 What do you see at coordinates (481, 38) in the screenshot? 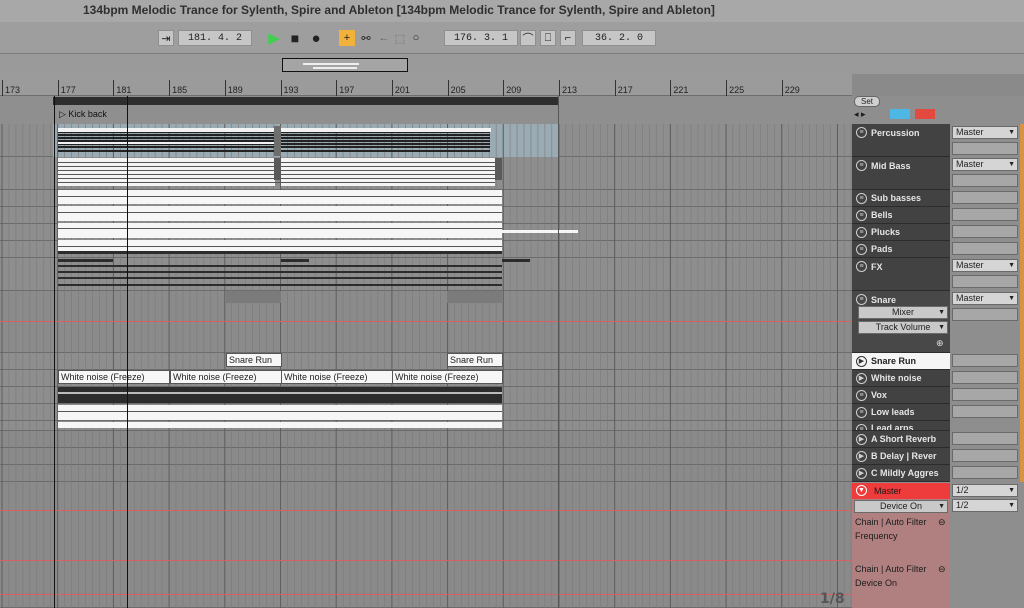
I see `loop-start-field: 176. 3. 1` at bounding box center [481, 38].